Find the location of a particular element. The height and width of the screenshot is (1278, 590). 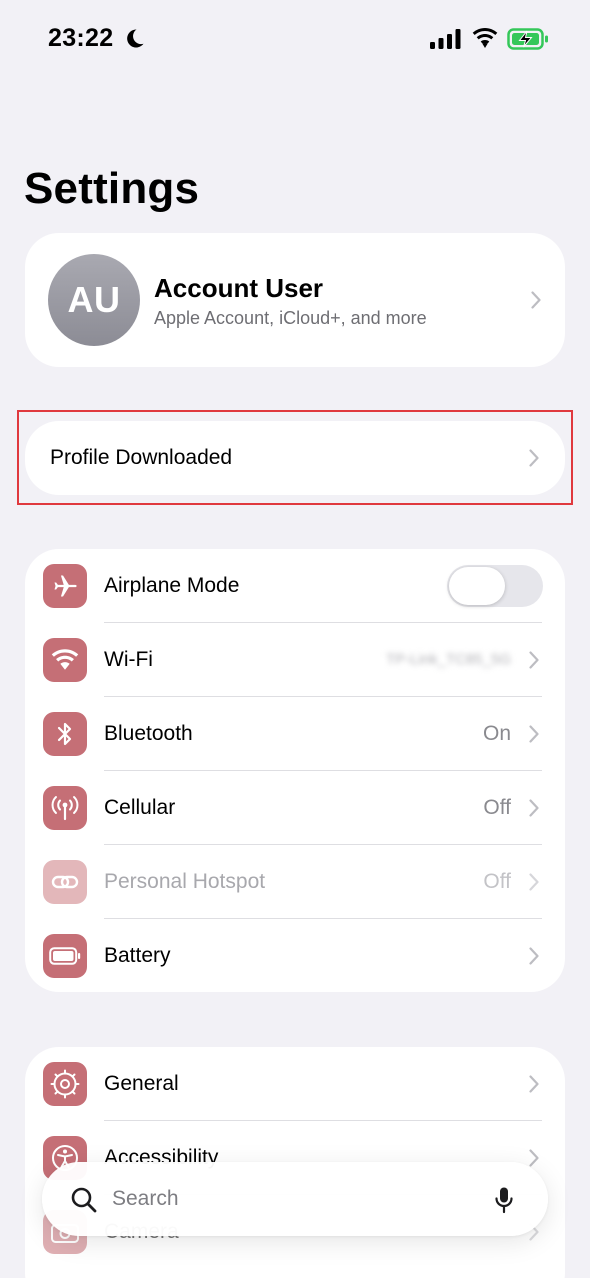

airplane-icon is located at coordinates (65, 586).